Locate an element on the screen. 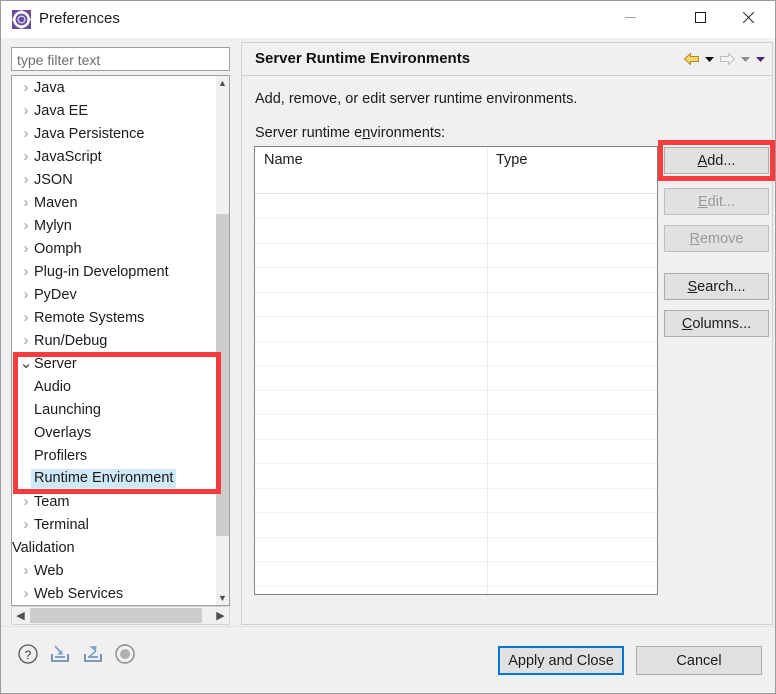 The width and height of the screenshot is (776, 694). tree-item-javascript: › JavaScript is located at coordinates (114, 156).